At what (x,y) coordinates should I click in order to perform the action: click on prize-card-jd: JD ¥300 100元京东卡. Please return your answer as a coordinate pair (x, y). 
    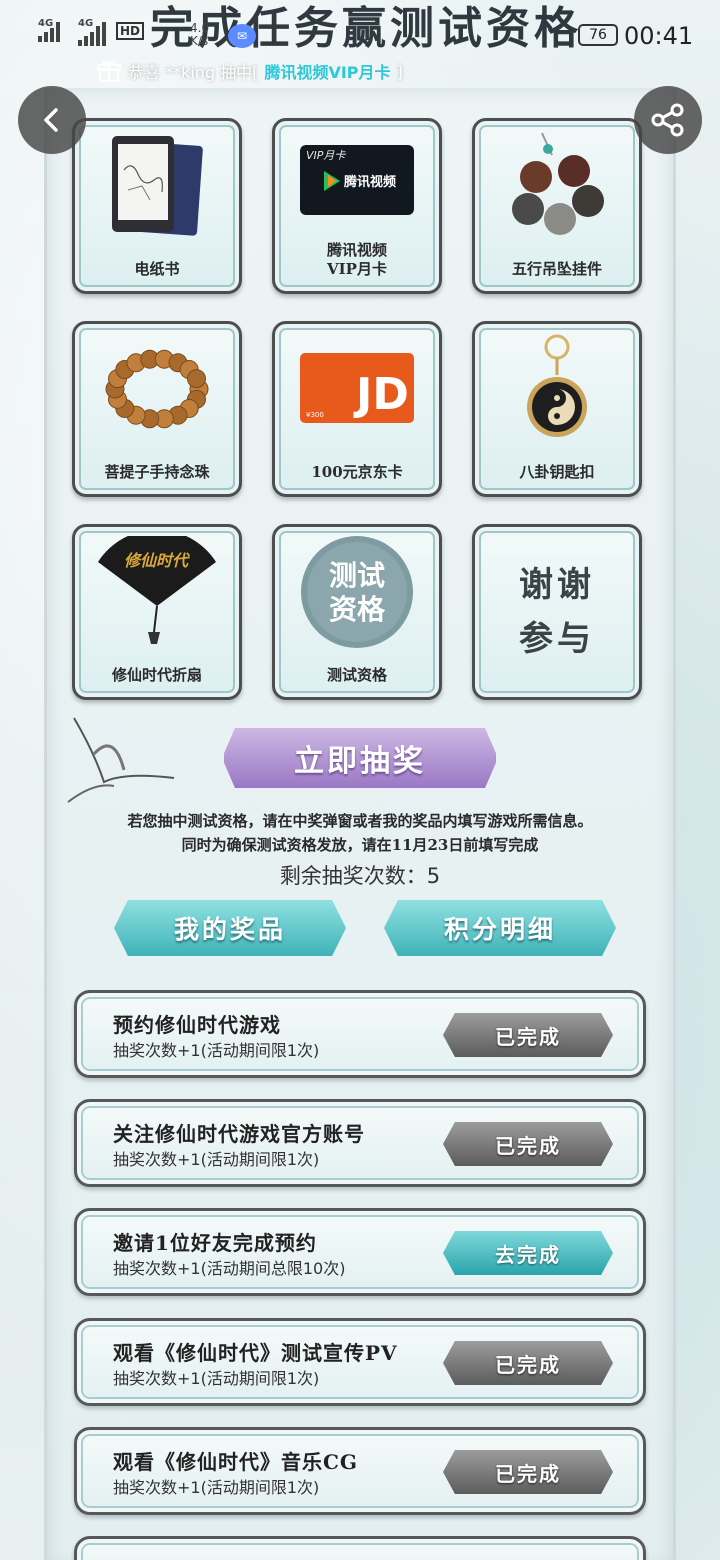
    Looking at the image, I should click on (357, 409).